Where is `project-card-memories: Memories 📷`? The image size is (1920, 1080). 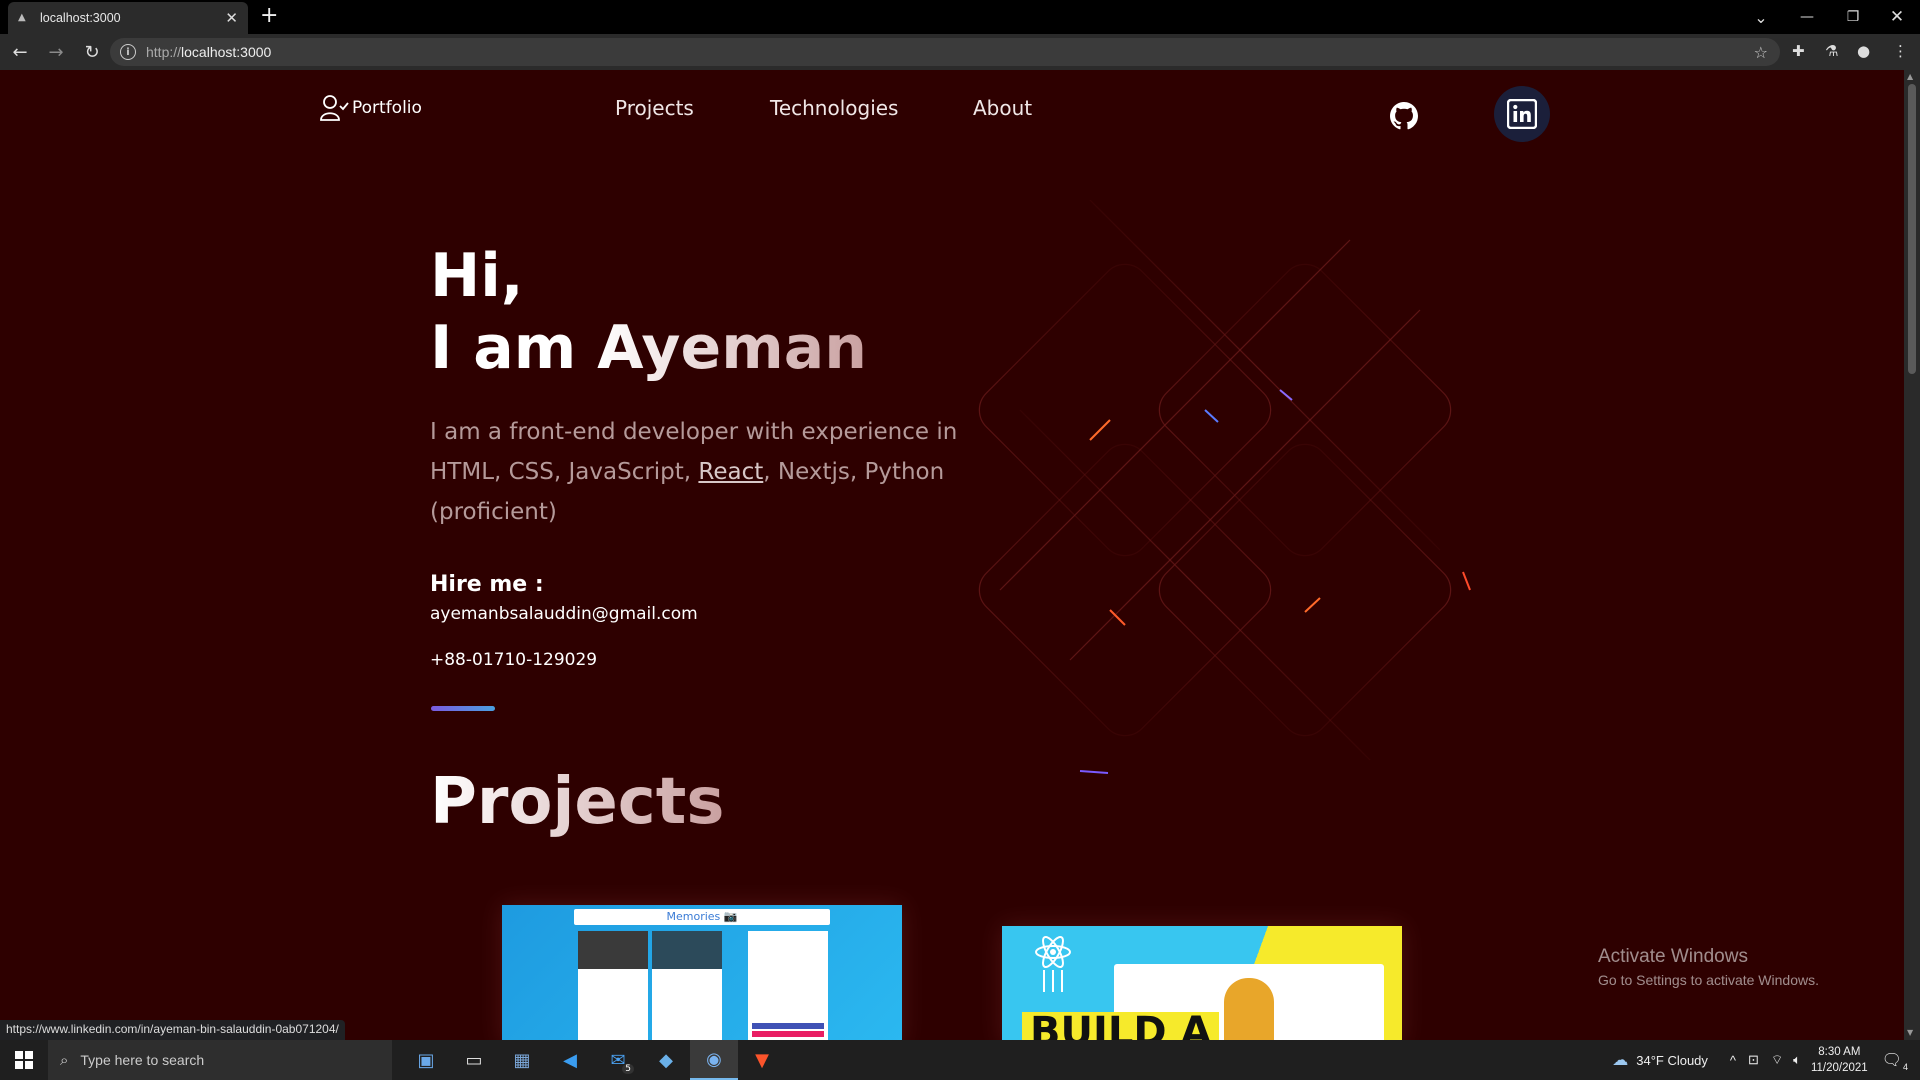
project-card-memories: Memories 📷 is located at coordinates (702, 972).